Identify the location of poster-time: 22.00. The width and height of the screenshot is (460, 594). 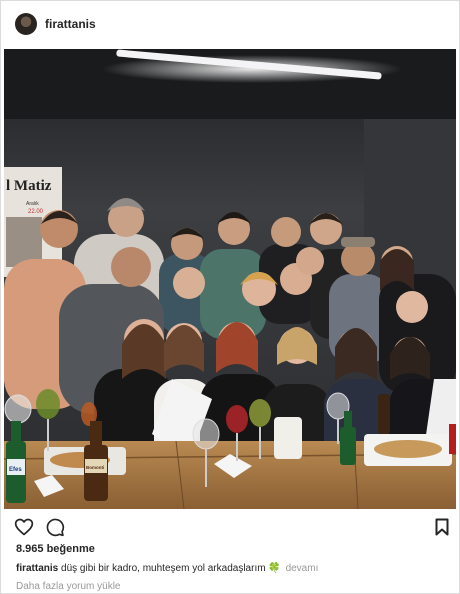
(36, 212).